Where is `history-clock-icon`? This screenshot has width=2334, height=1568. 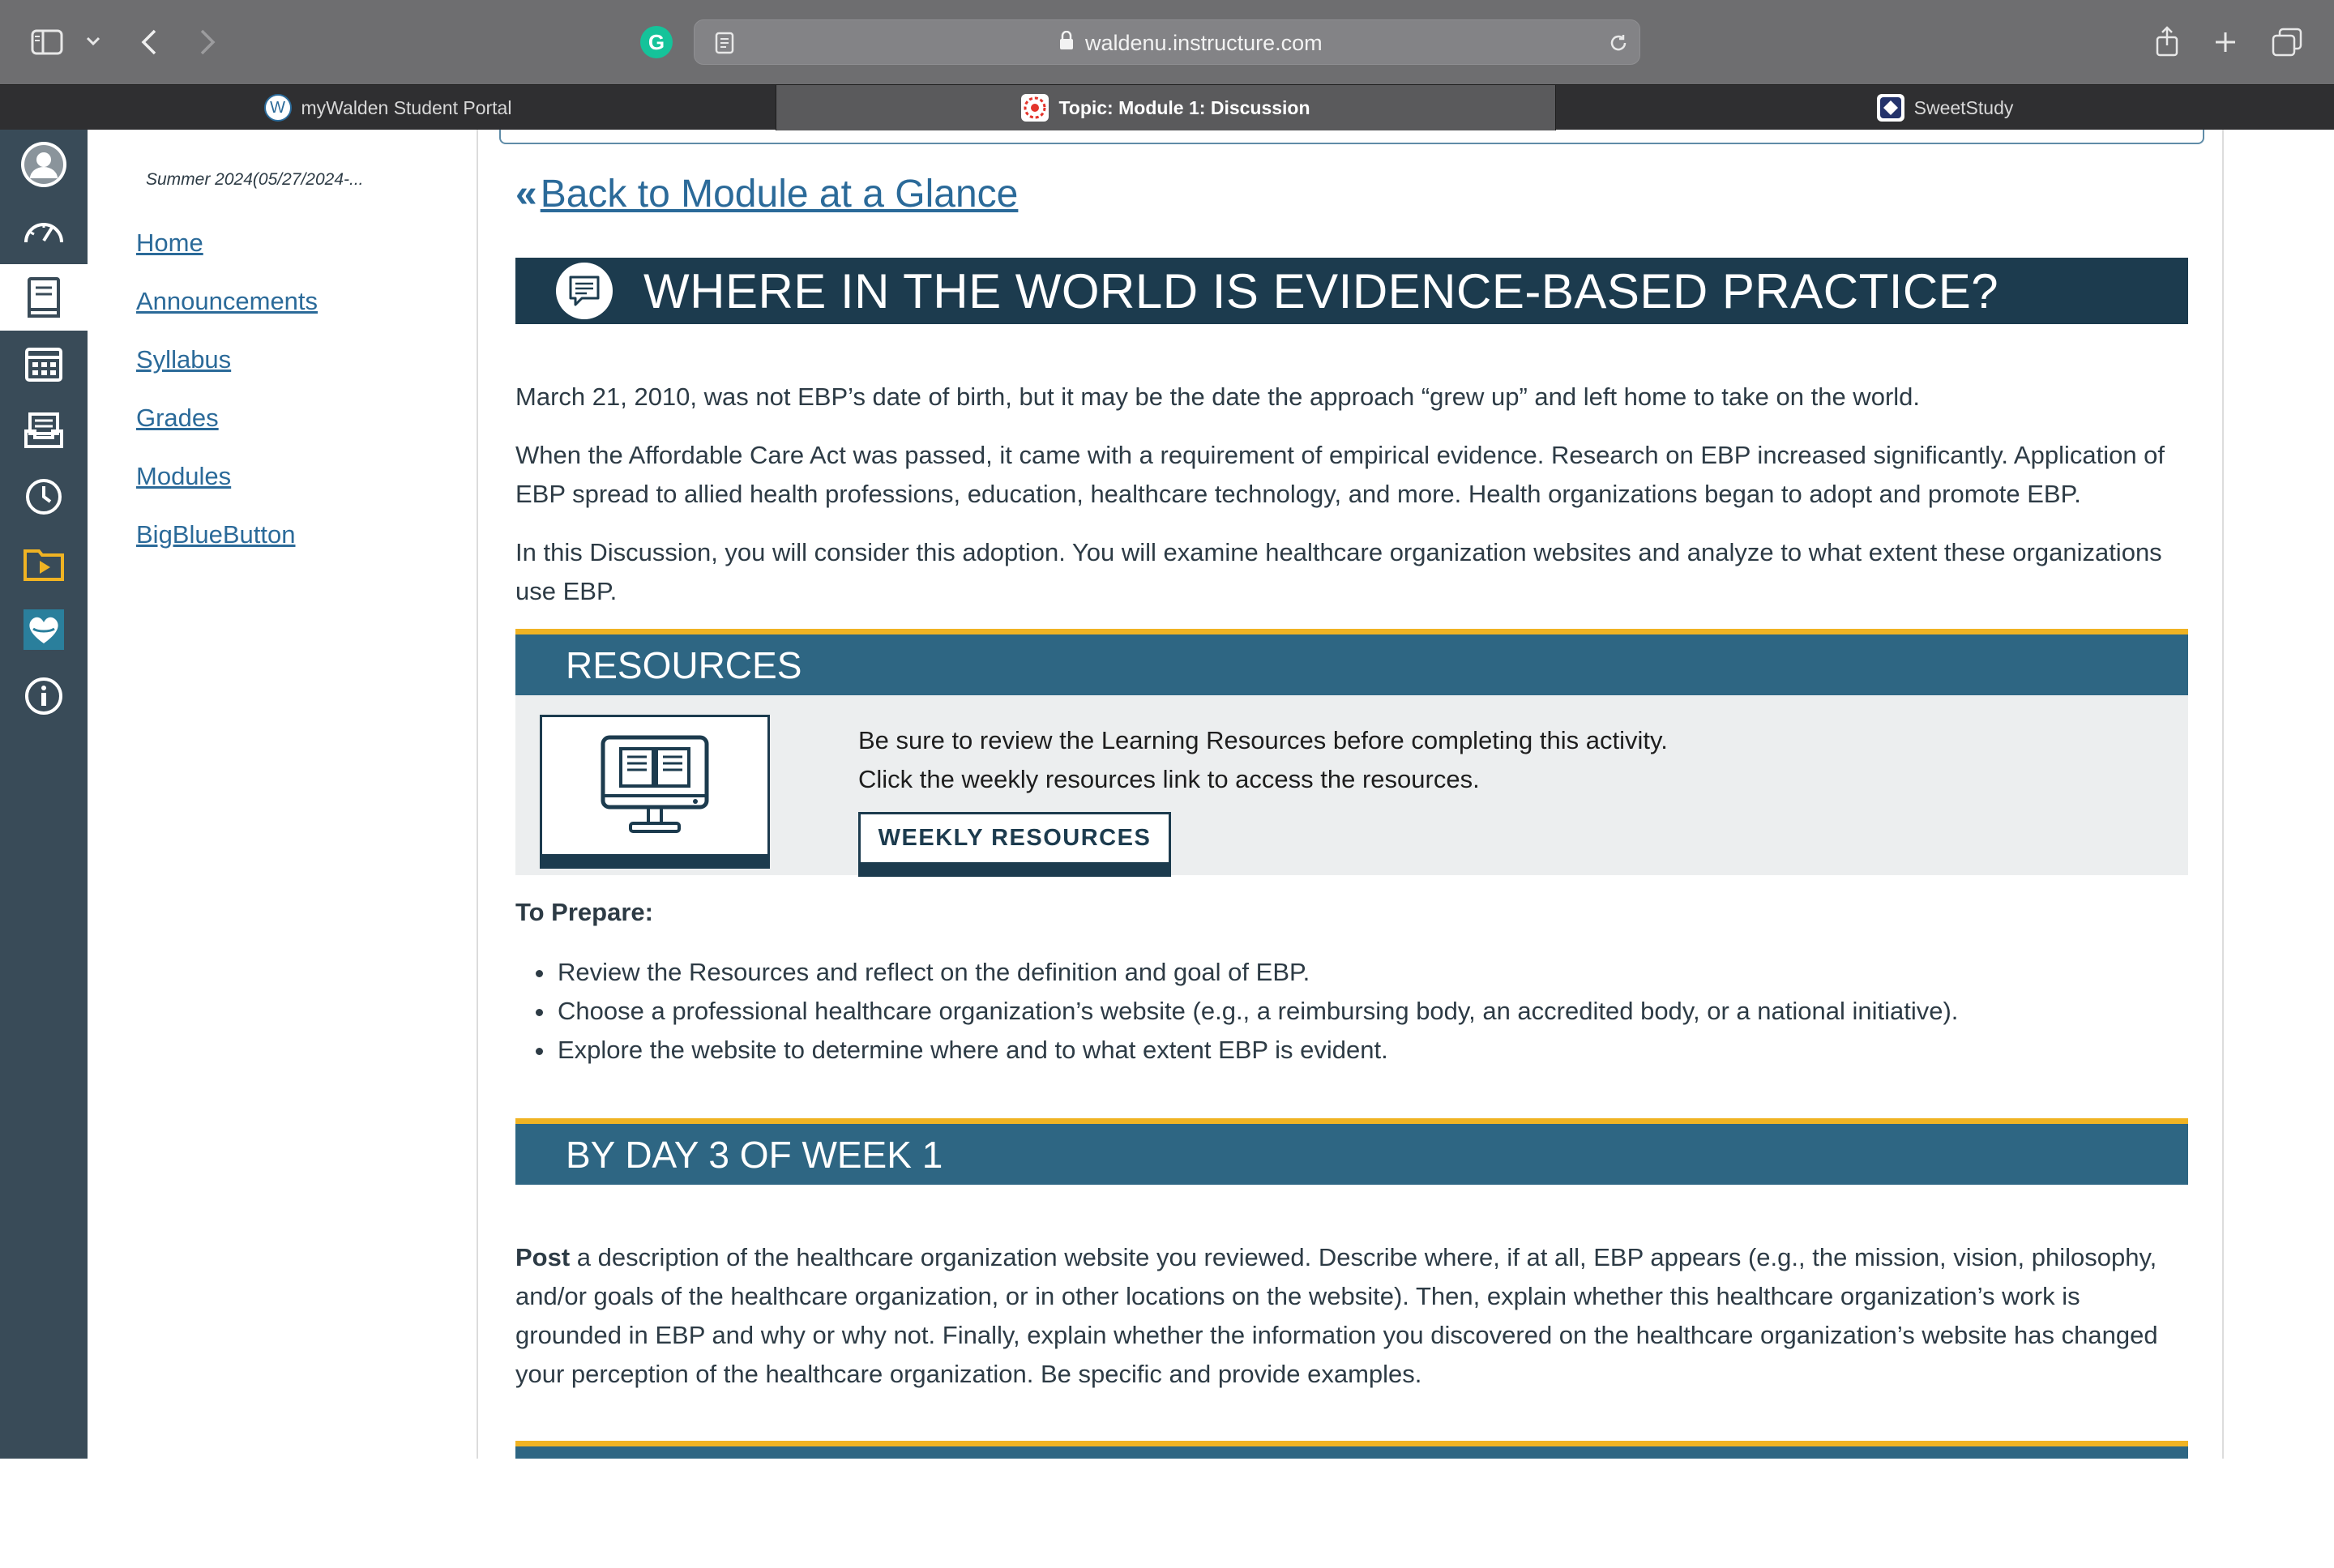
history-clock-icon is located at coordinates (44, 497).